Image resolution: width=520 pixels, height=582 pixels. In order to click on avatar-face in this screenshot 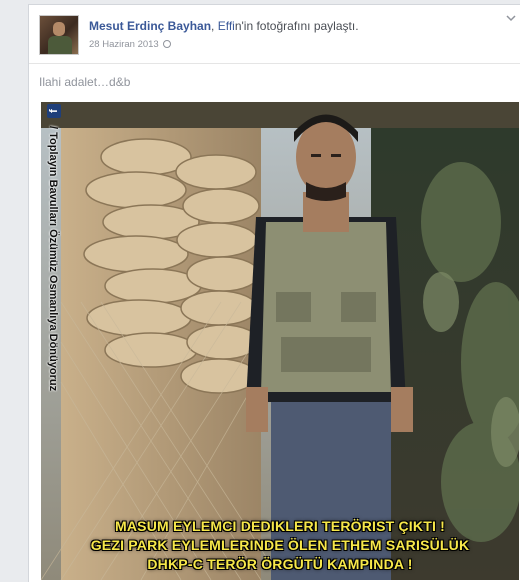, I will do `click(59, 29)`.